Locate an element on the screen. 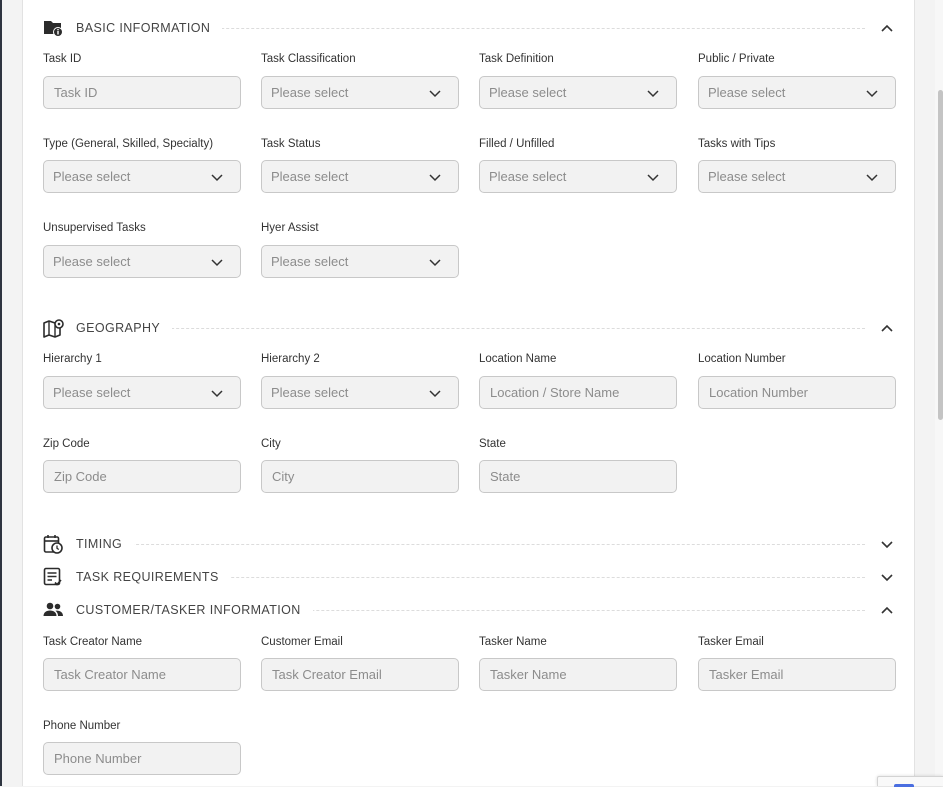 This screenshot has height=787, width=943. task-creator-name-label: Task Creator Name is located at coordinates (93, 642).